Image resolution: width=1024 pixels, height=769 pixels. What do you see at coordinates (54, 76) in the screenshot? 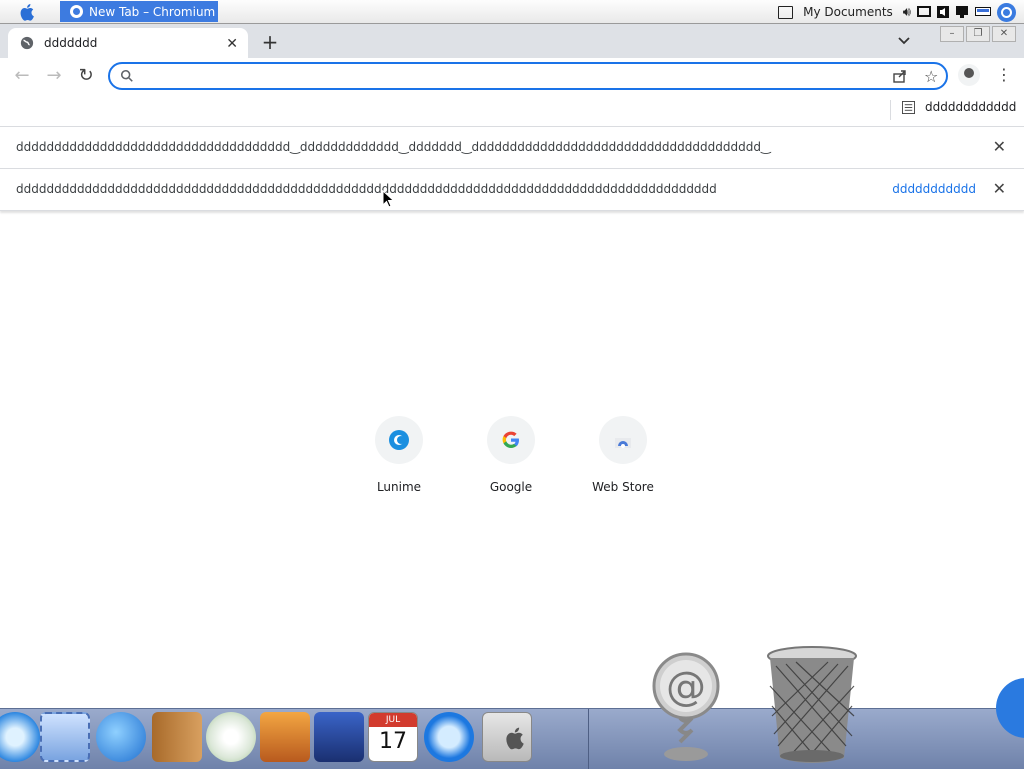
I see `forward-button: →` at bounding box center [54, 76].